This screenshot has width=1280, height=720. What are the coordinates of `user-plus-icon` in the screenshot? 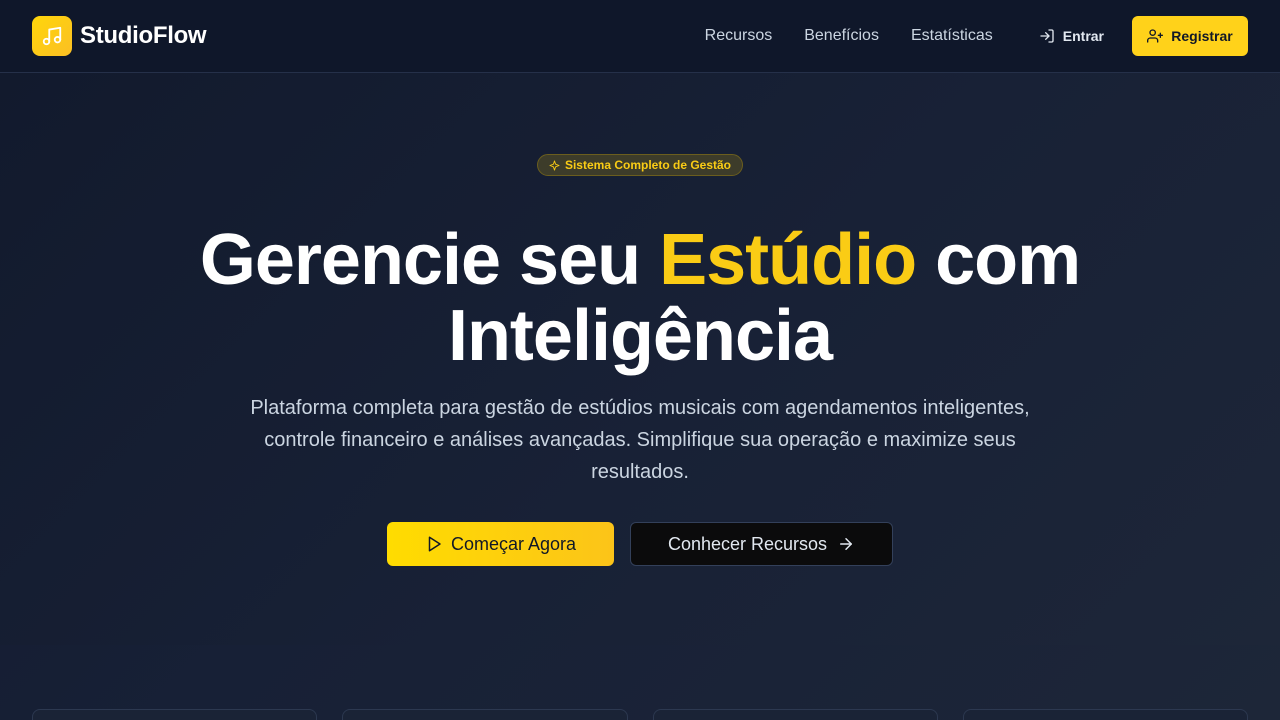 It's located at (1155, 36).